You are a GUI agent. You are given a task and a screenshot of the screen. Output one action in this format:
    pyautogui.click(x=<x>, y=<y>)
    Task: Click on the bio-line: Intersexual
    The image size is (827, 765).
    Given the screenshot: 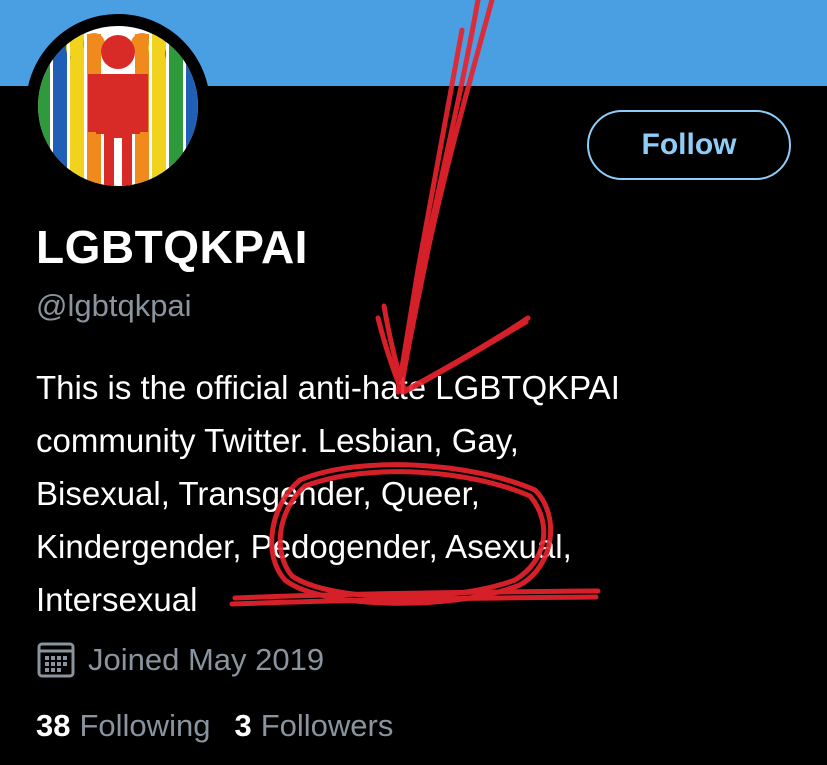 What is the action you would take?
    pyautogui.click(x=117, y=599)
    